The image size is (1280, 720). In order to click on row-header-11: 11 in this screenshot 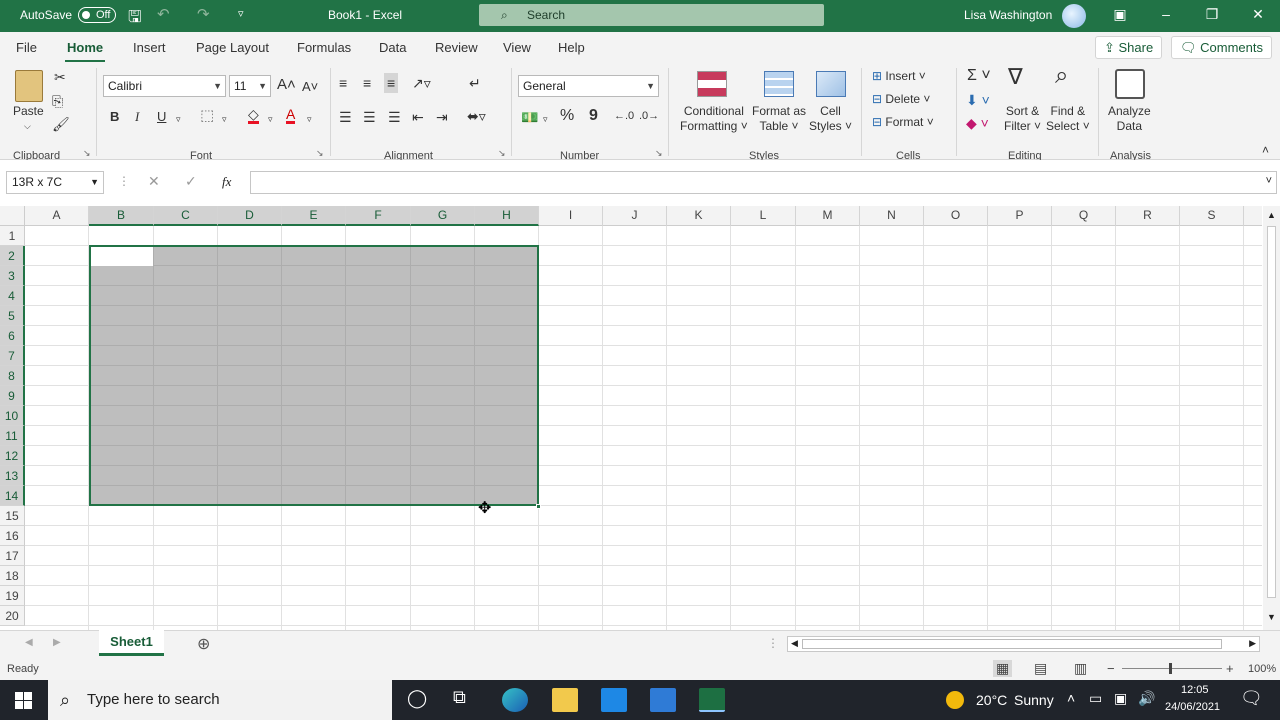, I will do `click(12, 436)`.